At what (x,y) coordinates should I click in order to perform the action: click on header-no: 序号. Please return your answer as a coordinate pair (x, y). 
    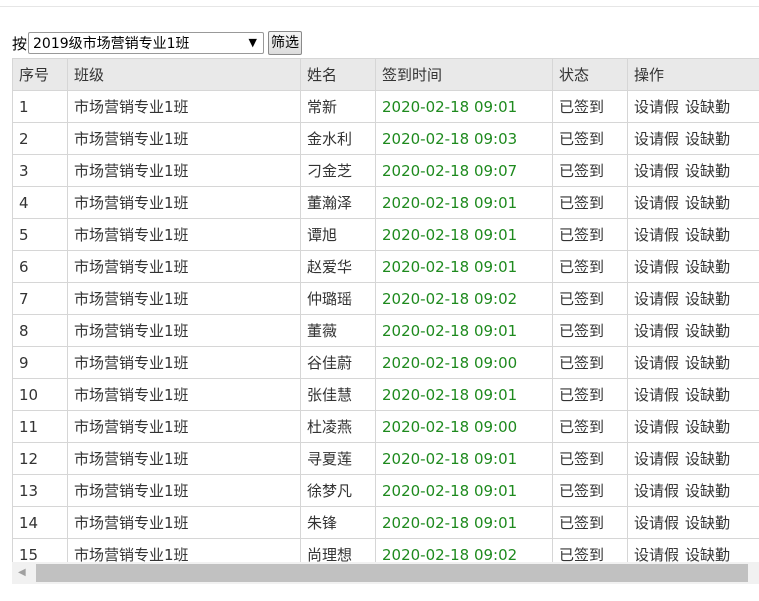
    Looking at the image, I should click on (40, 74).